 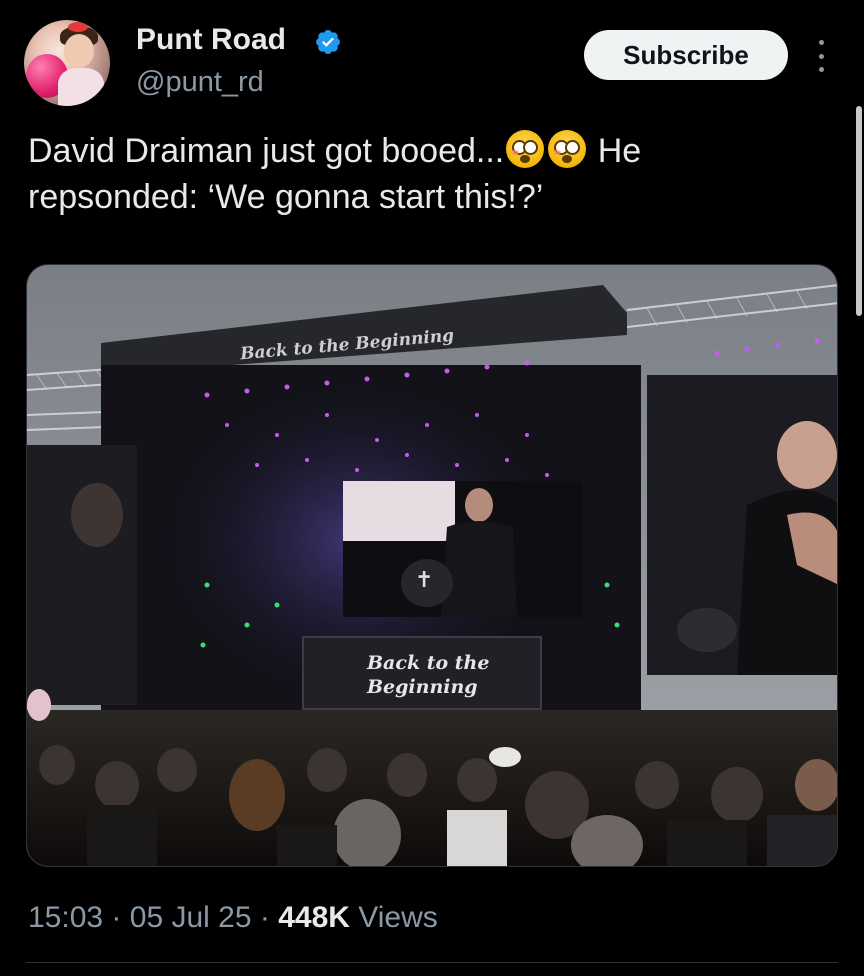 I want to click on author-name: Punt Road, so click(x=211, y=40).